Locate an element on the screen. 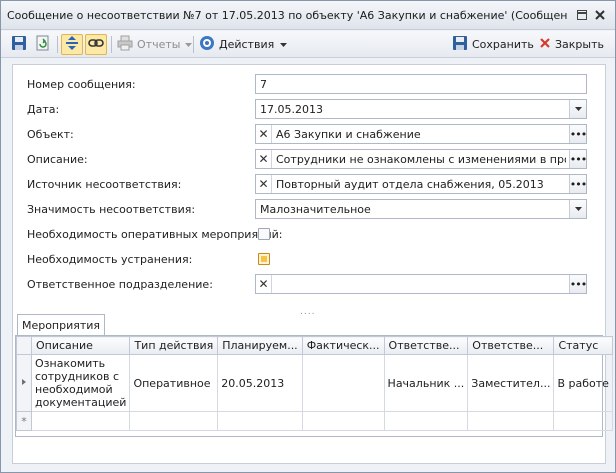  minimize-icon is located at coordinates (582, 15).